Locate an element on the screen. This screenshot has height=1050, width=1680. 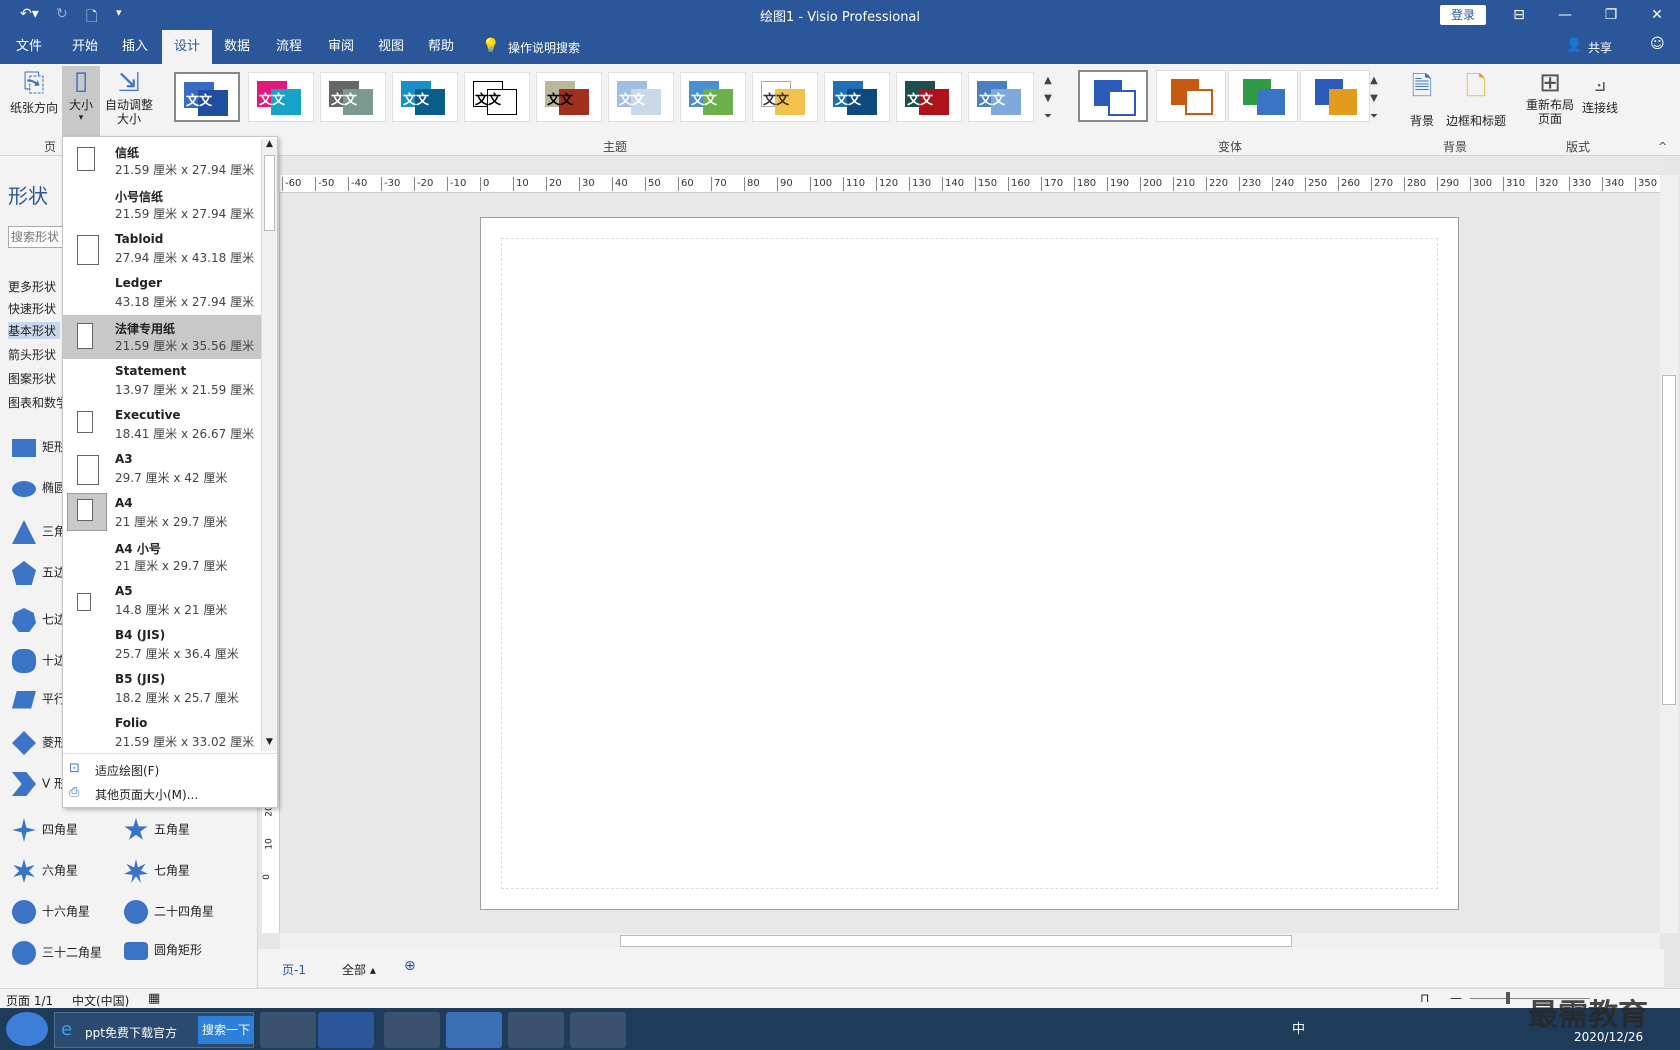
tab-file: 文件 is located at coordinates (29, 47).